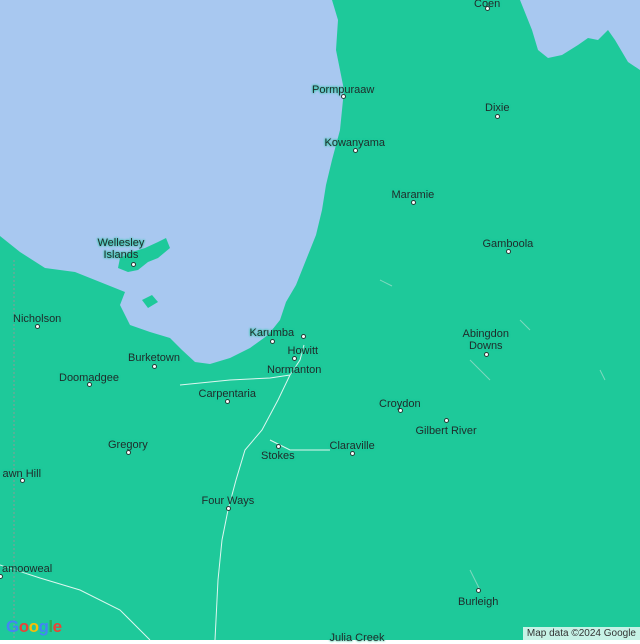  I want to click on place-marker-gilbert, so click(446, 420).